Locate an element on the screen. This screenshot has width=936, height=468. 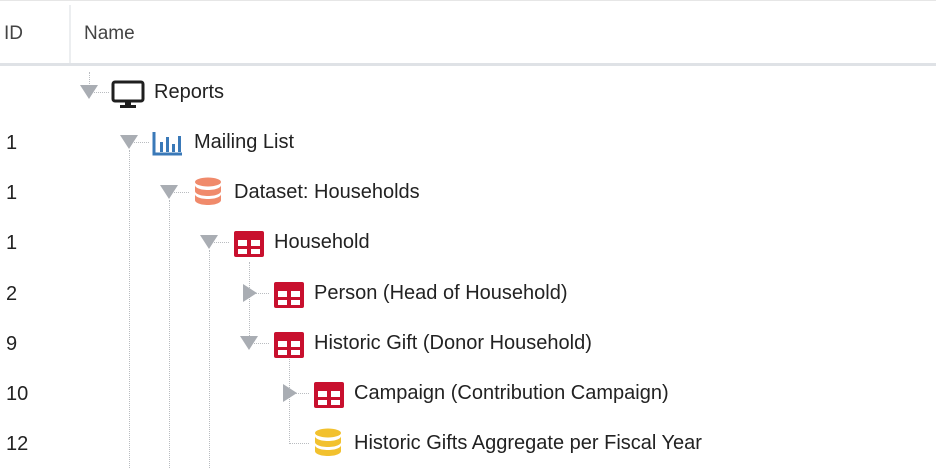
column-header-id: ID is located at coordinates (13, 34).